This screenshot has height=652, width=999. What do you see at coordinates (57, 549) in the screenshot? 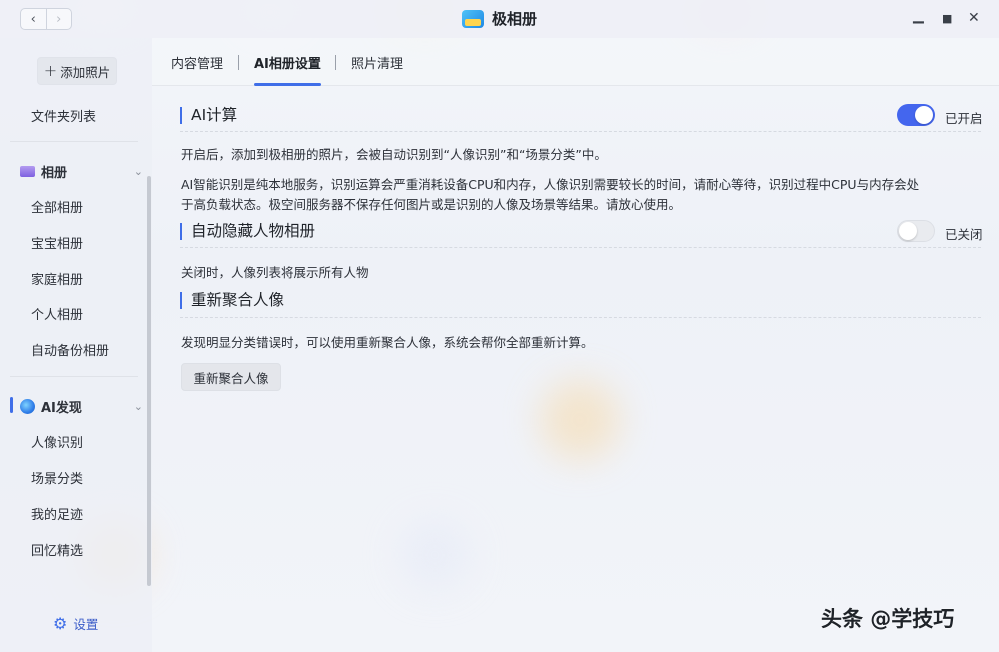
I see `sidebar-item-memories: 回忆精选` at bounding box center [57, 549].